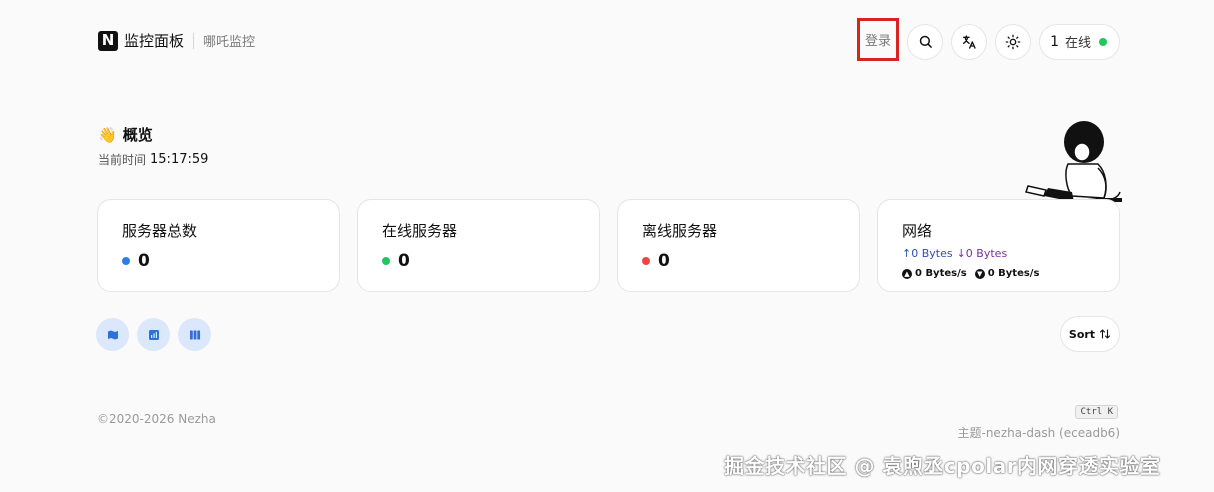 The height and width of the screenshot is (492, 1214). I want to click on card-title: 网络, so click(917, 231).